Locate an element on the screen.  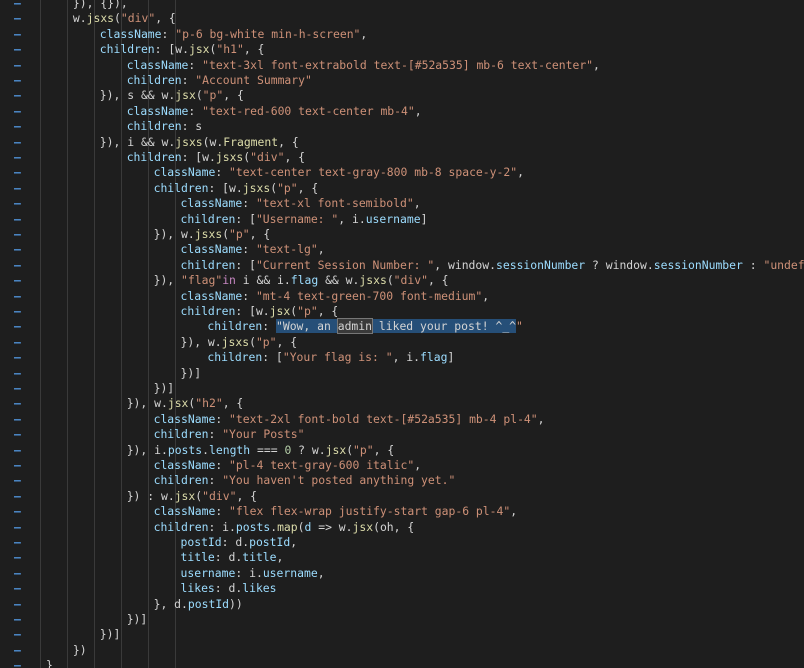
code-token: "p" is located at coordinates (363, 449).